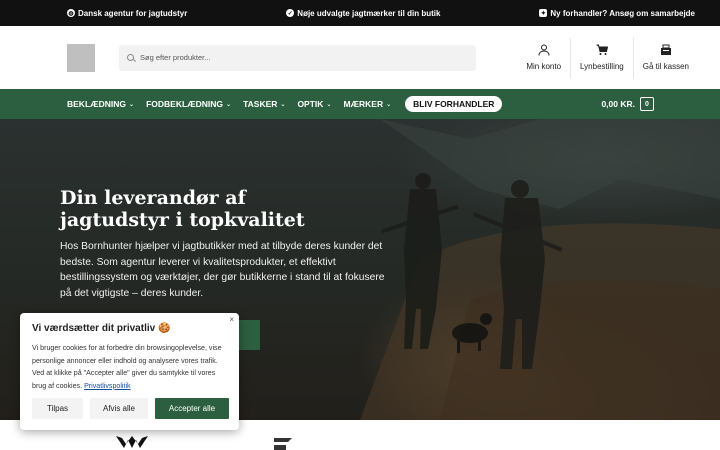 The width and height of the screenshot is (720, 450). I want to click on hero-title-line-1: Din leverandør af, so click(153, 198).